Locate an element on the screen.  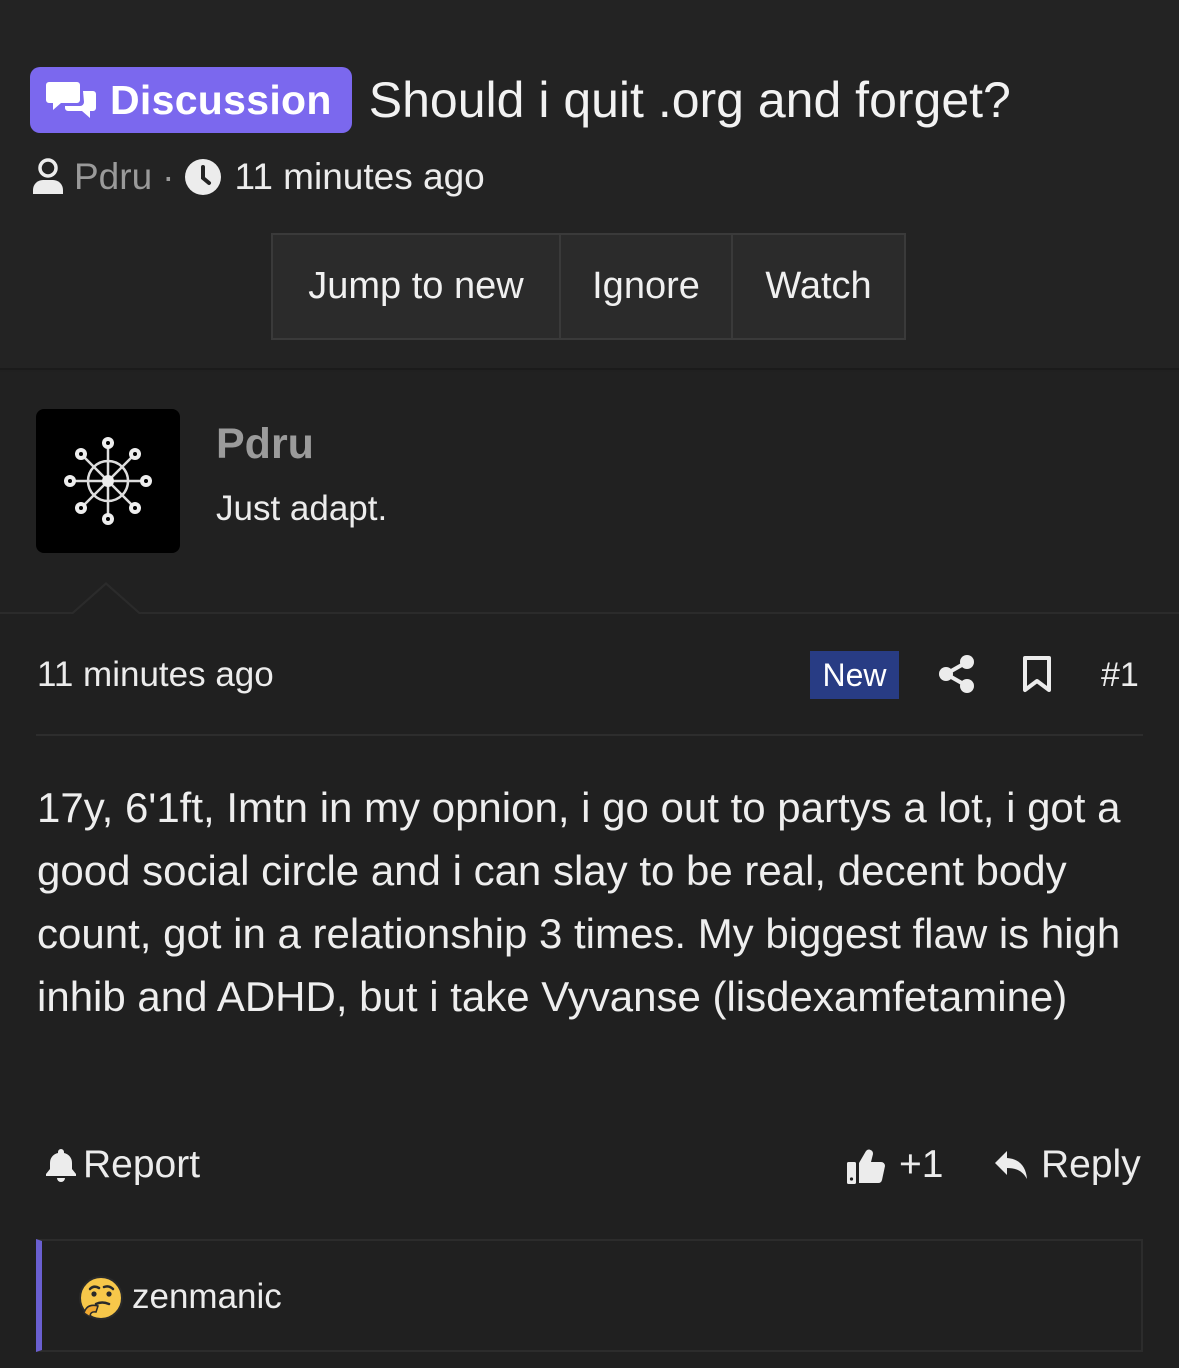
user-icon is located at coordinates (48, 176).